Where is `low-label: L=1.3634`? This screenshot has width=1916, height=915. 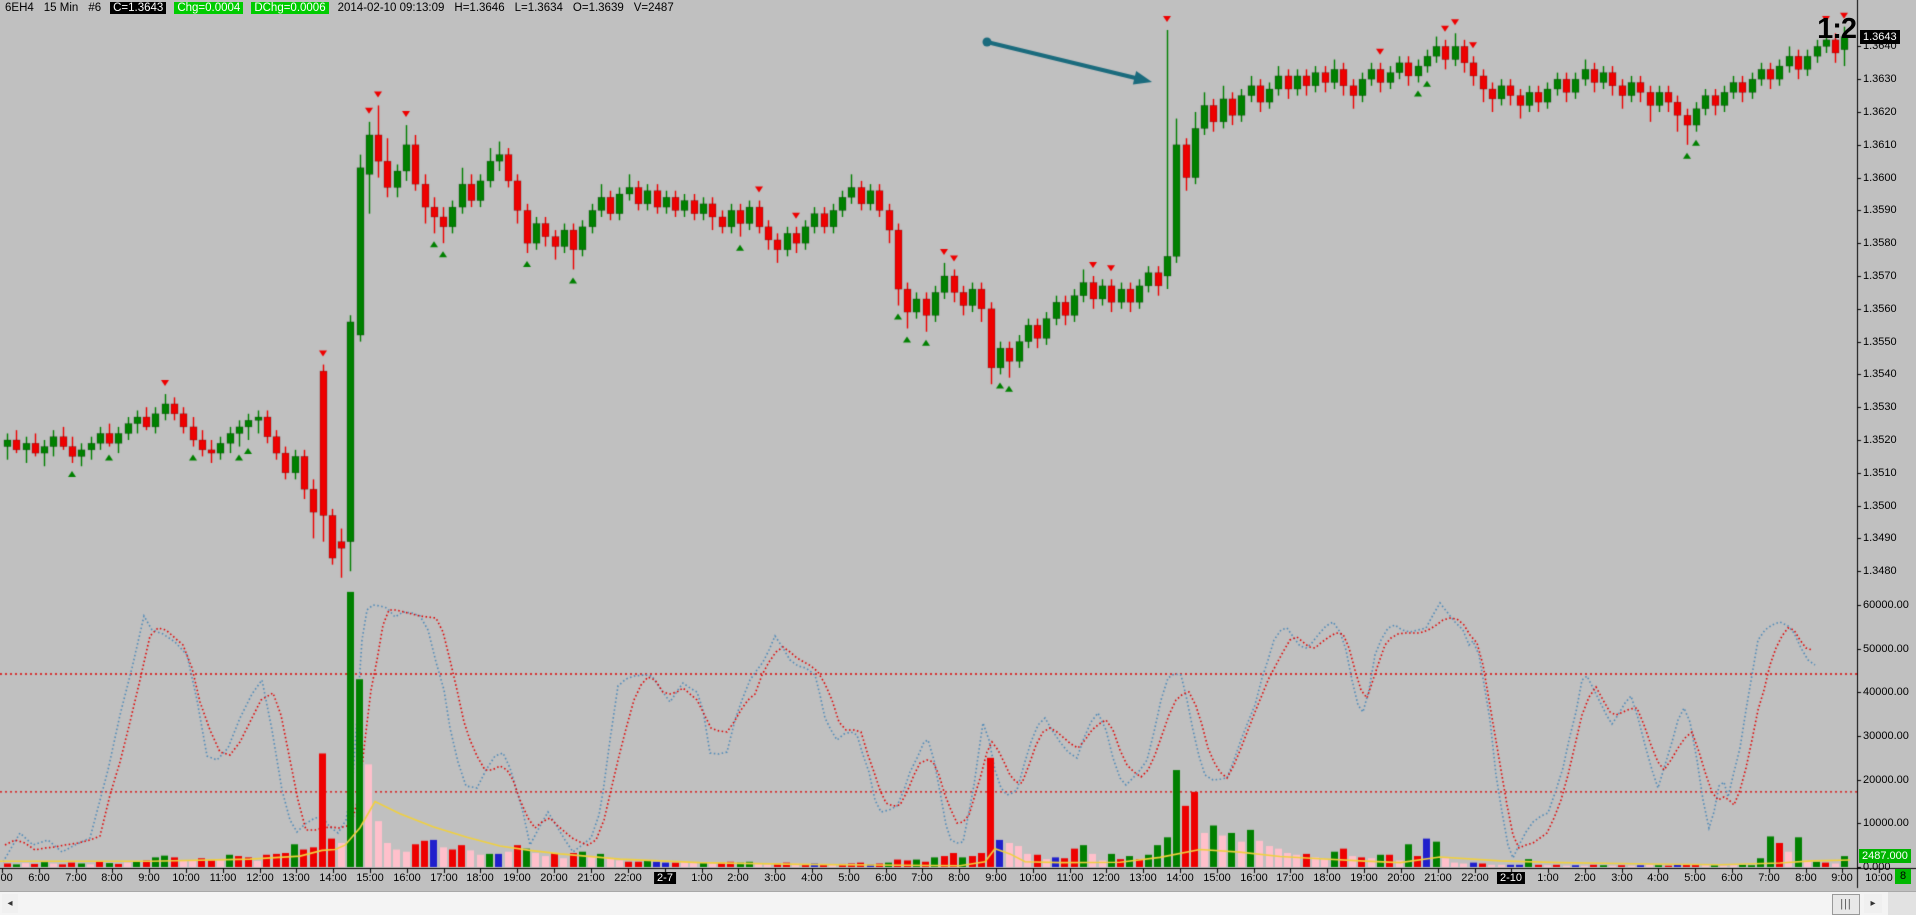
low-label: L=1.3634 is located at coordinates (538, 8).